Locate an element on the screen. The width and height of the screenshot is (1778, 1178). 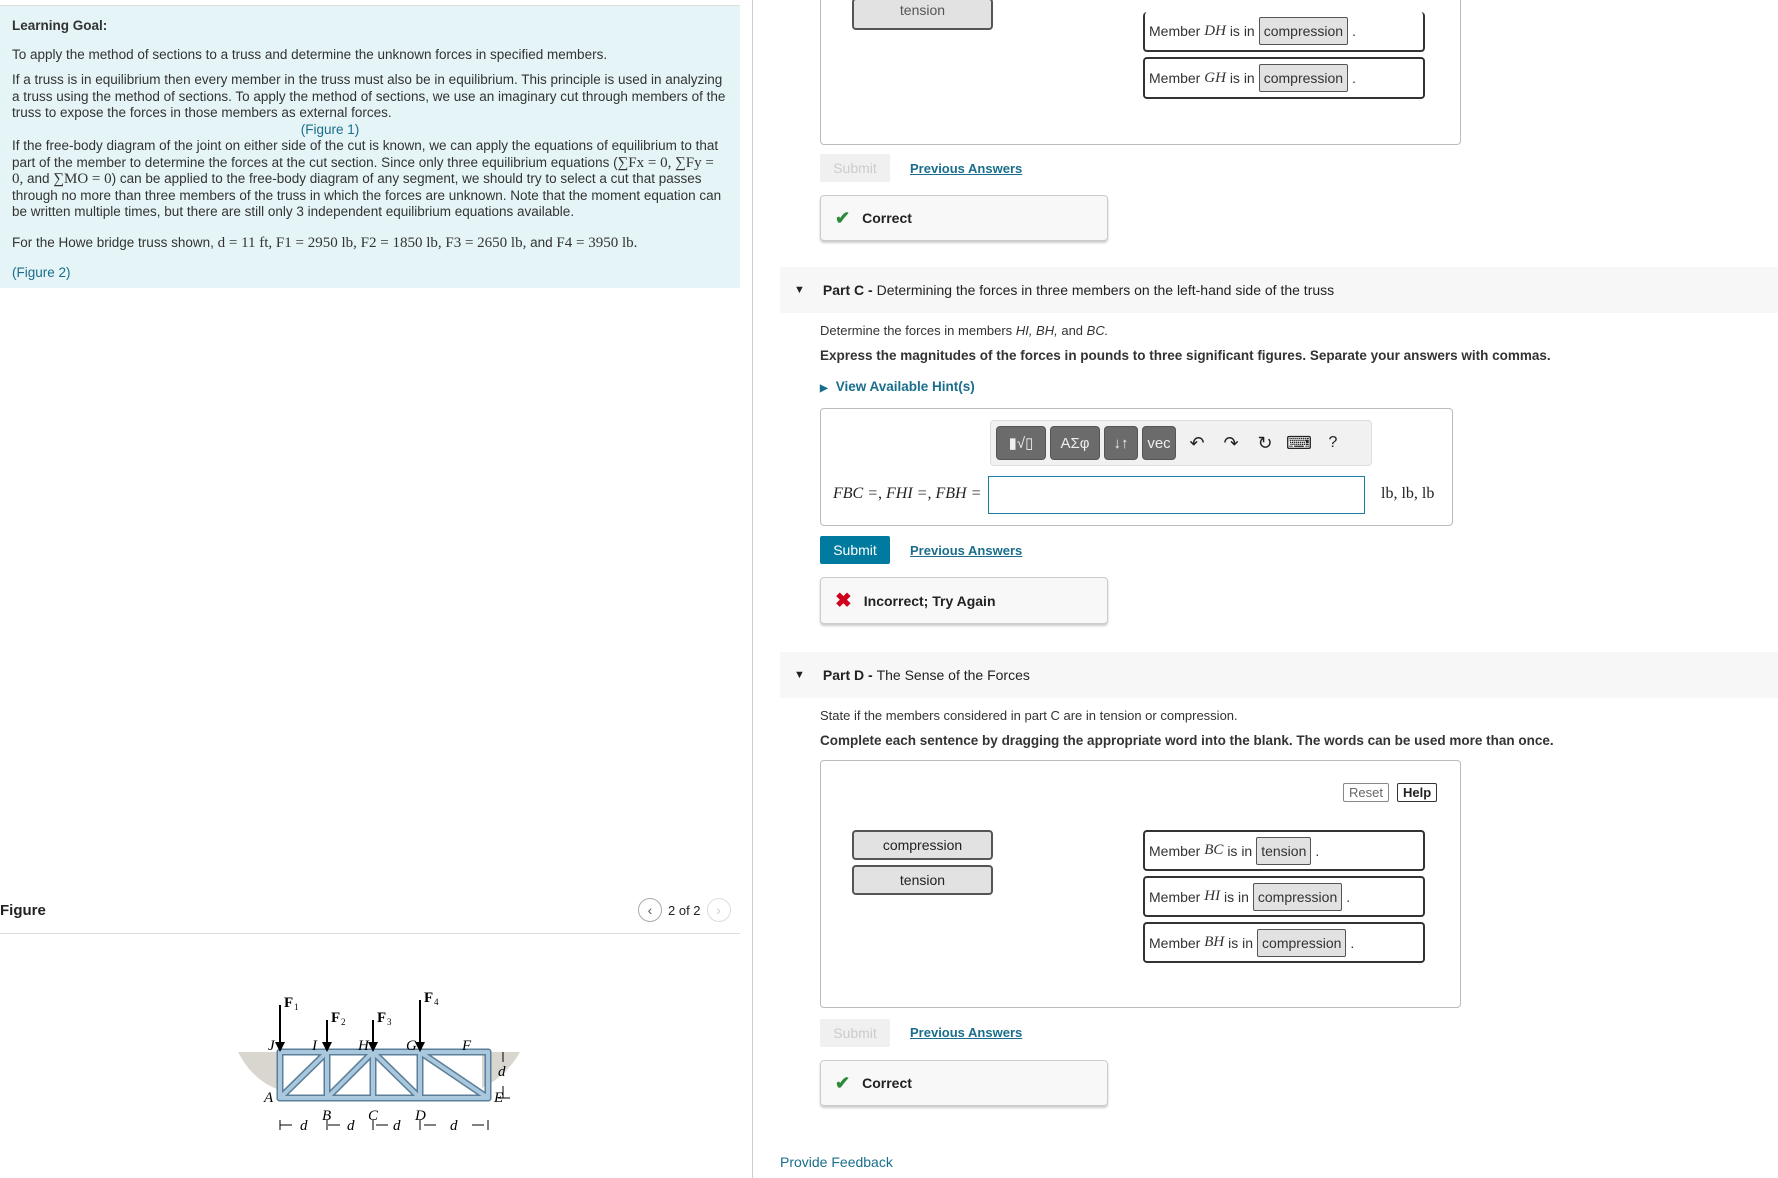
help-button: Help is located at coordinates (1417, 792).